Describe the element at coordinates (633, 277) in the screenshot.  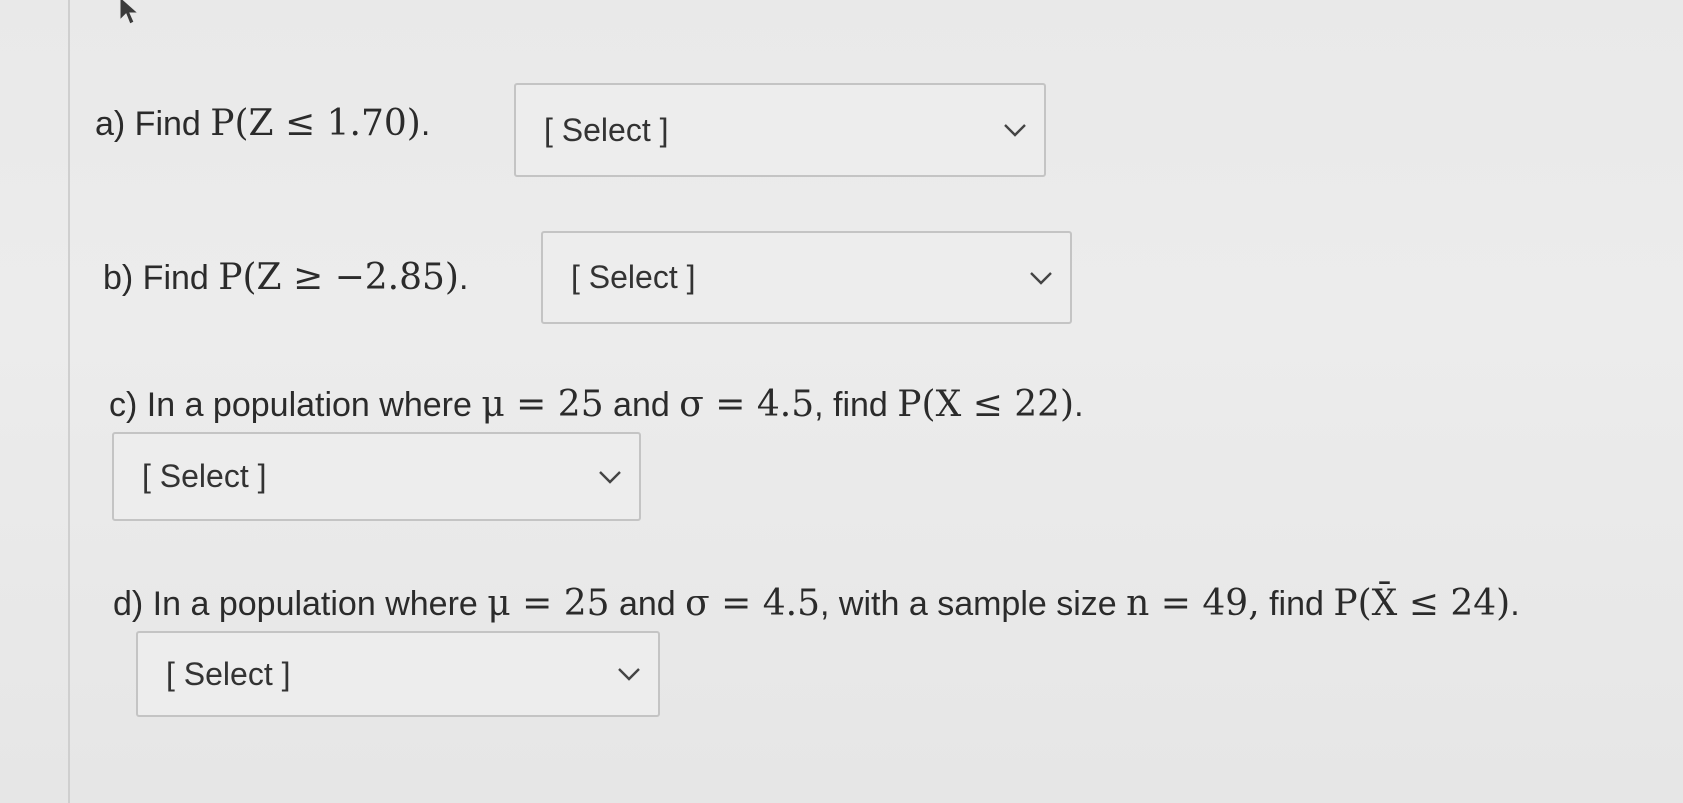
I see `answer-b-select-text: [ Select ]` at that location.